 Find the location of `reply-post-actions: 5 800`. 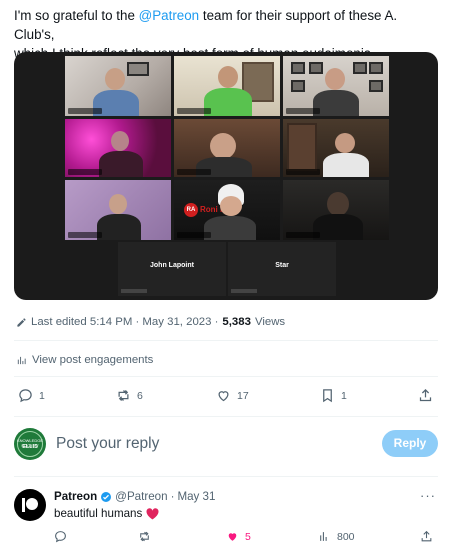

reply-post-actions: 5 800 is located at coordinates (246, 538).